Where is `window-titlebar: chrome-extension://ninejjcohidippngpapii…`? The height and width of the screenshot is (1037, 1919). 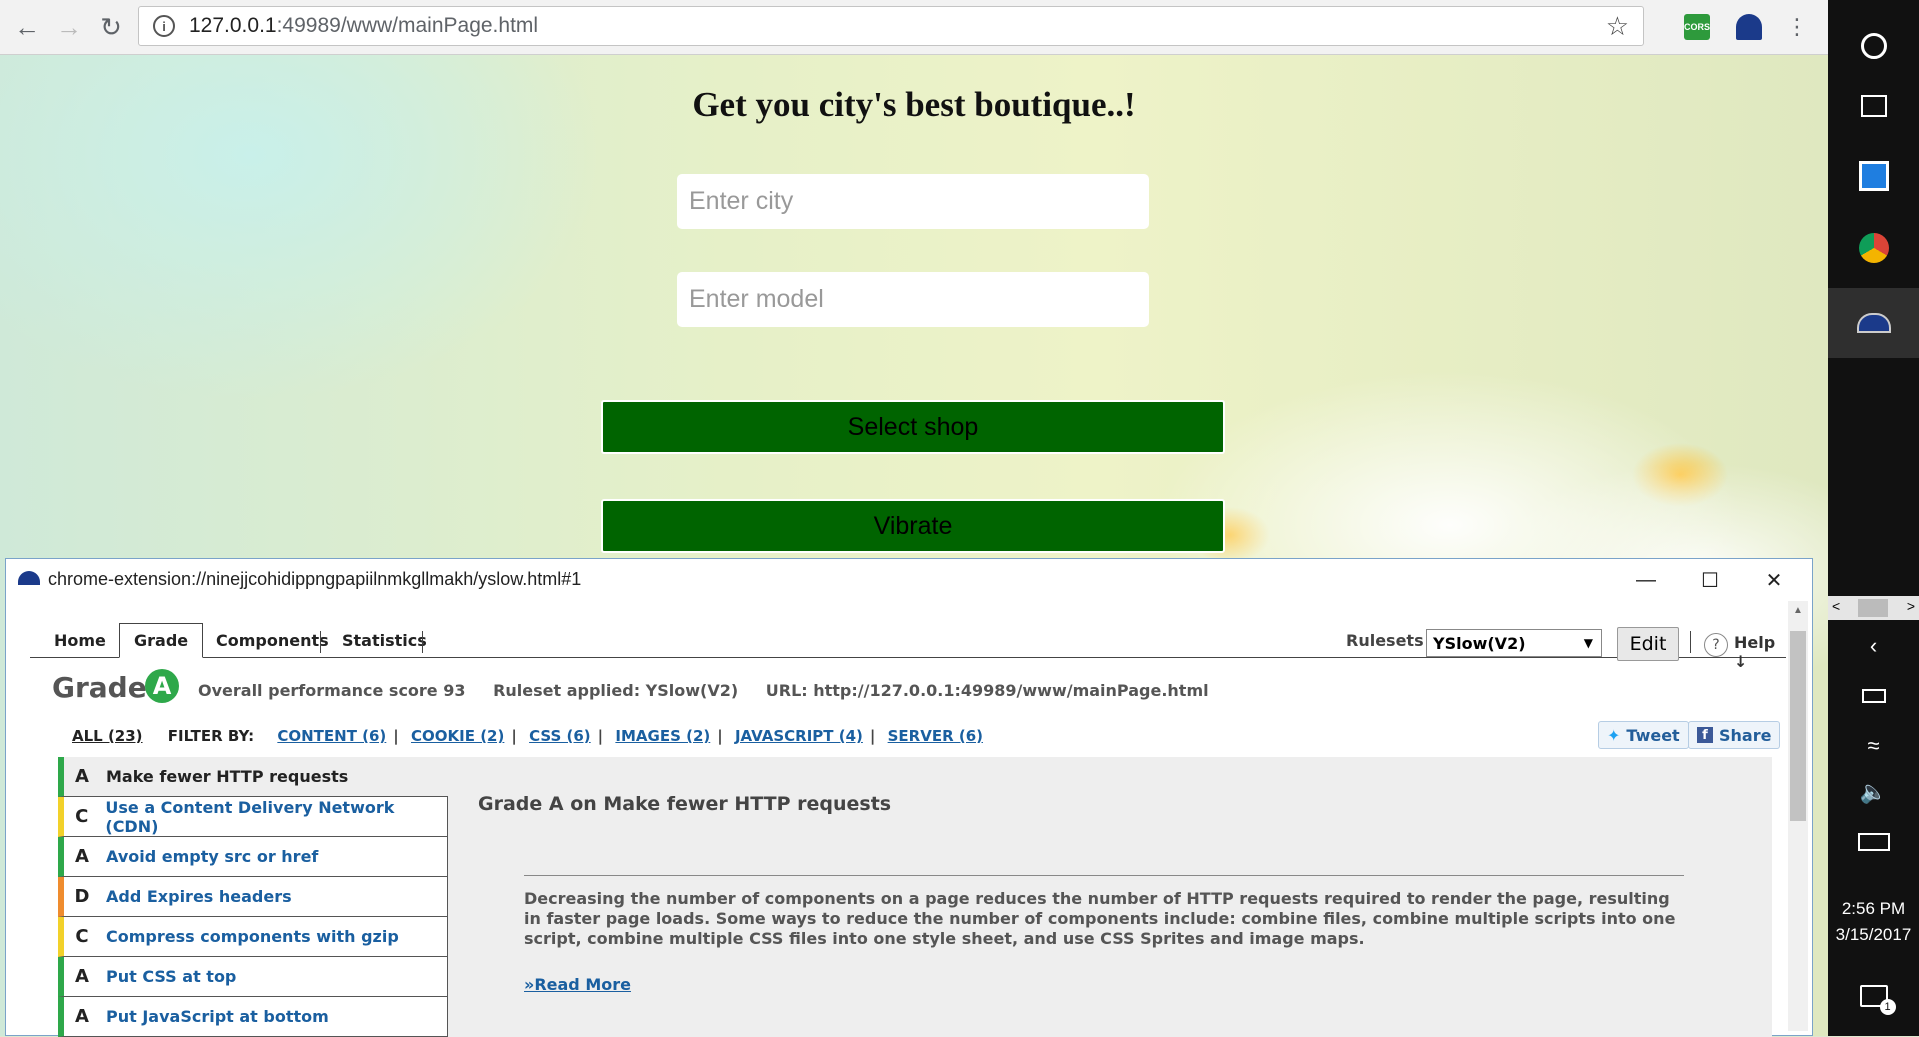
window-titlebar: chrome-extension://ninejjcohidippngpapii… is located at coordinates (909, 580).